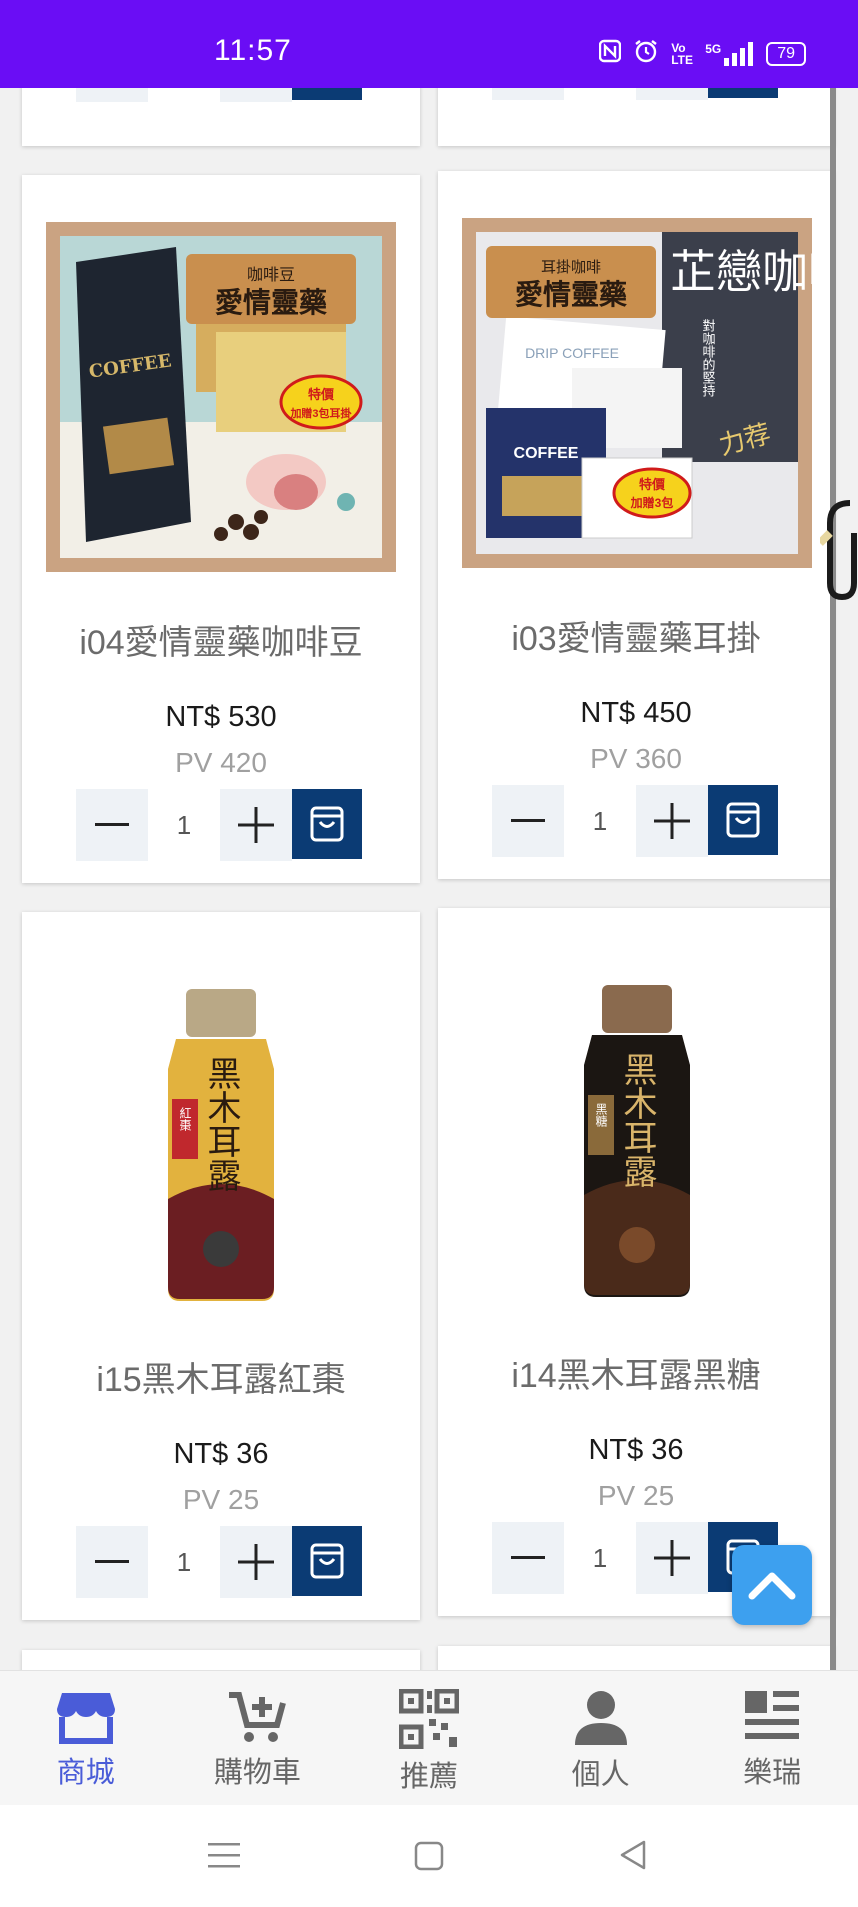 This screenshot has height=1907, width=858. I want to click on product-price: NT$ 450, so click(636, 713).